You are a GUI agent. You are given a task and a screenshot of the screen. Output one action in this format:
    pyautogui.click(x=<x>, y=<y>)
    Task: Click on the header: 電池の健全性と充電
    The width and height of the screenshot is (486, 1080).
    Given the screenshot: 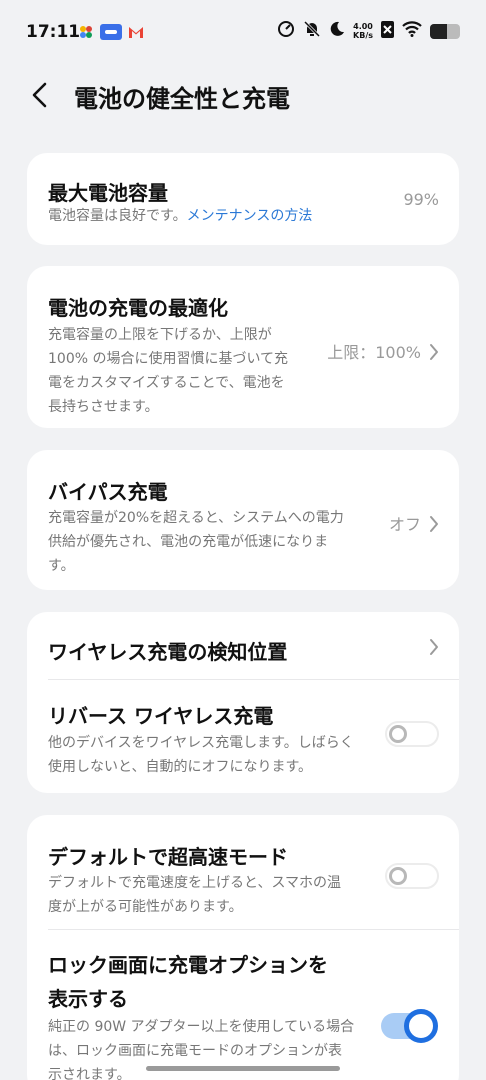 What is the action you would take?
    pyautogui.click(x=243, y=96)
    